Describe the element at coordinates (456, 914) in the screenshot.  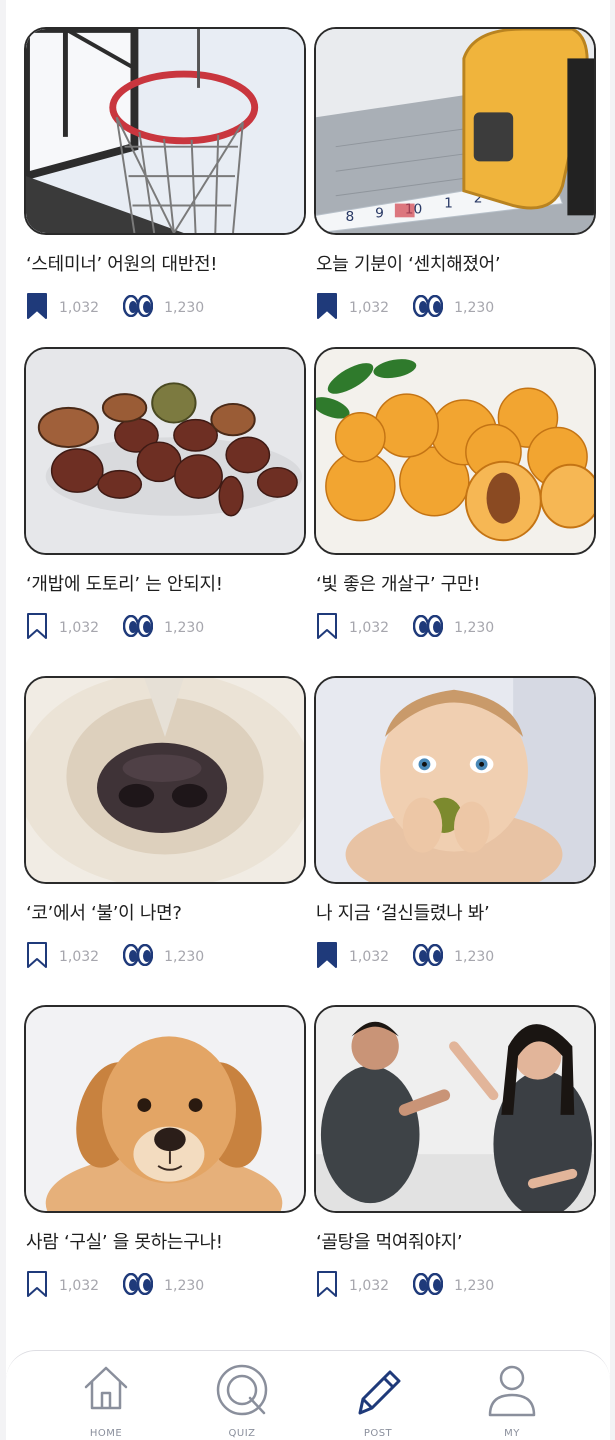
I see `card-title: 나 지금 ‘걸신들렸나 봐’` at that location.